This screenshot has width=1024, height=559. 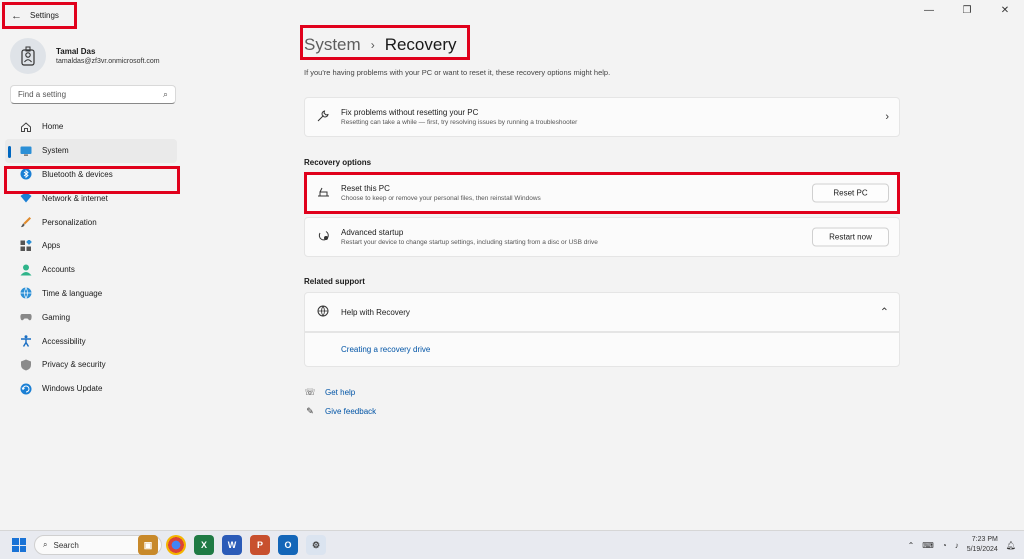 I want to click on maximize-button: ❐, so click(x=967, y=10).